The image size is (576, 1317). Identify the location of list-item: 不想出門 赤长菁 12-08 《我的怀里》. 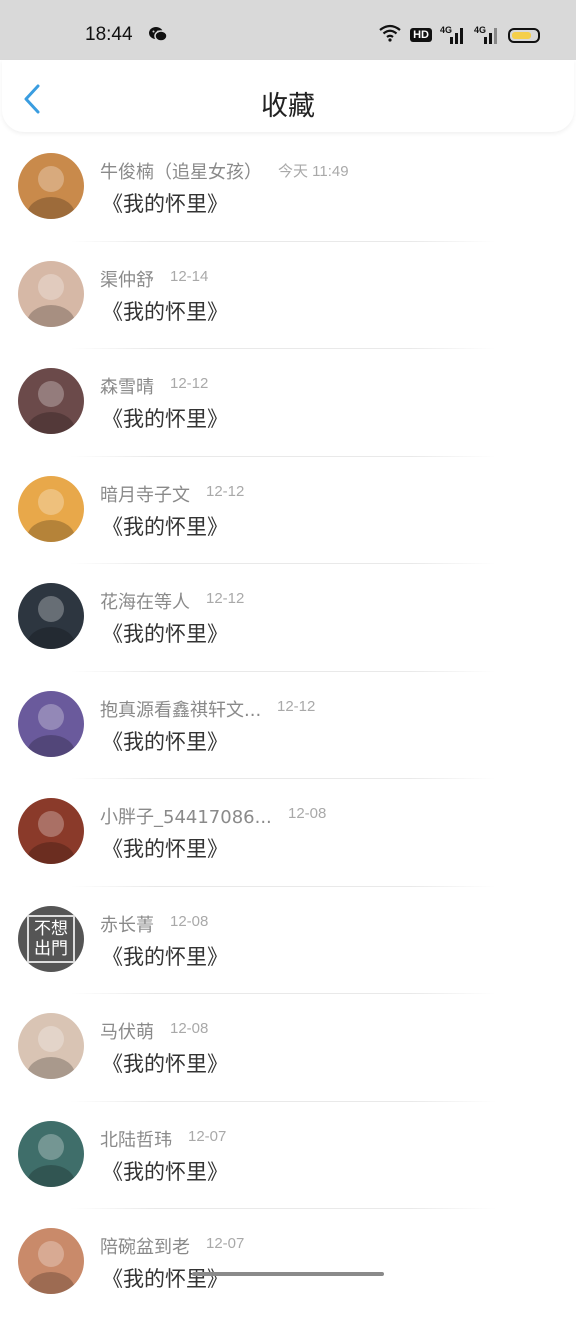
(288, 940).